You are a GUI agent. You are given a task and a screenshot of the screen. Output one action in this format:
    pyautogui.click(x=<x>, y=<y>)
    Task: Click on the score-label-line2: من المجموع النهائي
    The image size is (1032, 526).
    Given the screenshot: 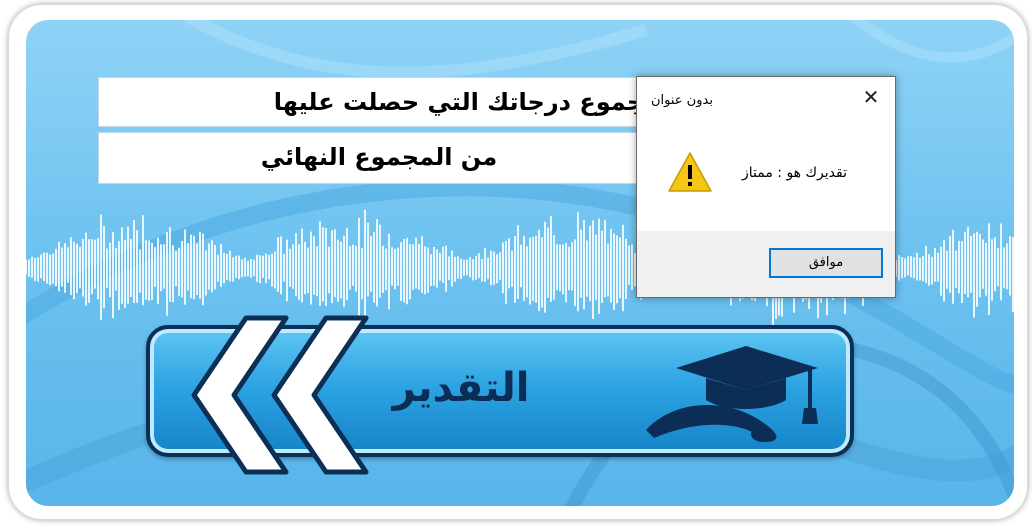 What is the action you would take?
    pyautogui.click(x=379, y=158)
    